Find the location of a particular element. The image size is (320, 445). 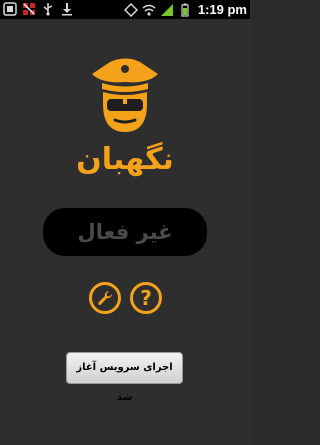

wifi-icon is located at coordinates (149, 10).